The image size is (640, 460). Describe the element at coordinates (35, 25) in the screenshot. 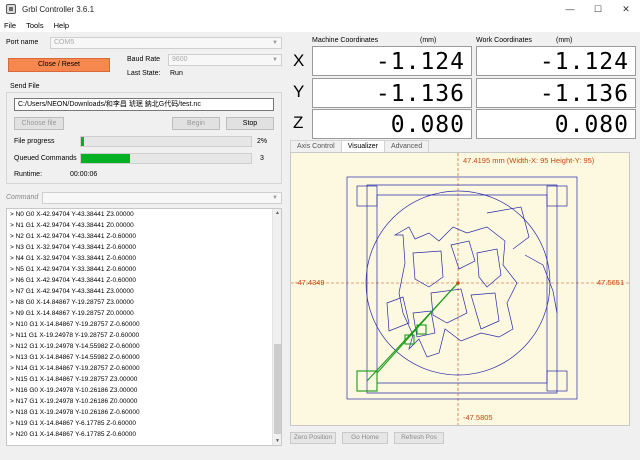

I see `menu-tools: Tools` at that location.